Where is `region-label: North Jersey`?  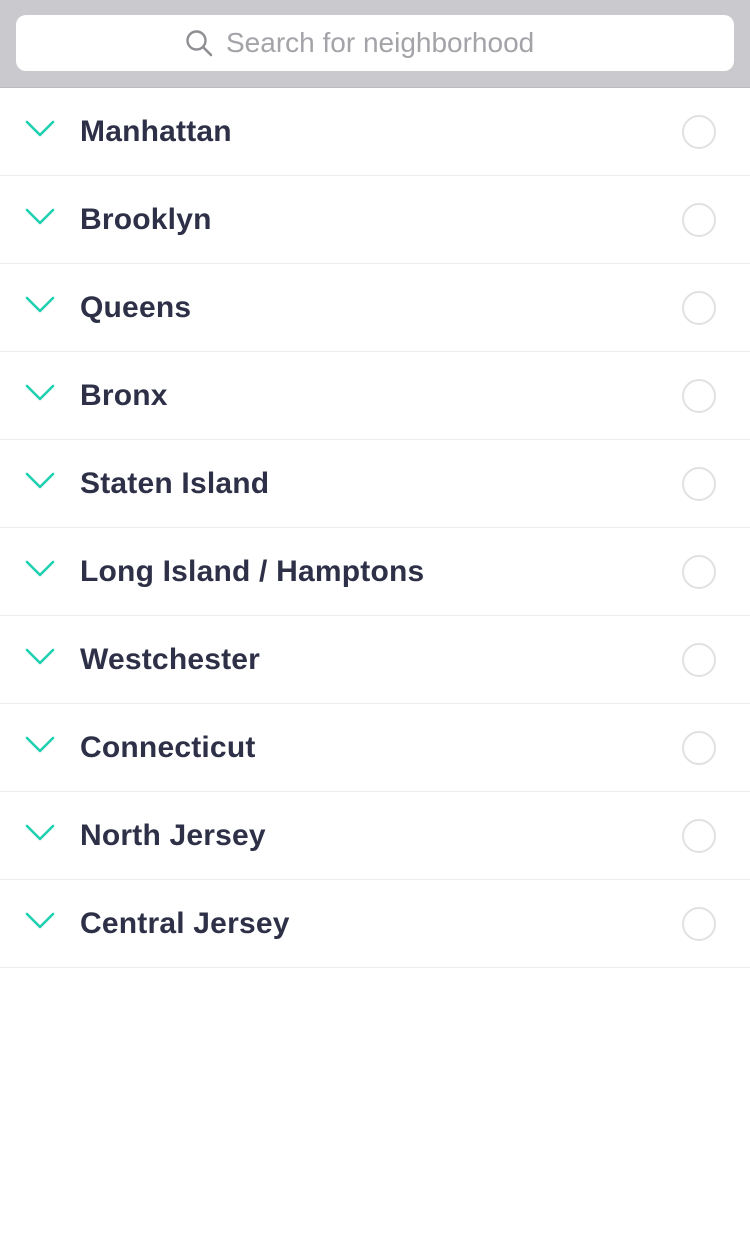 region-label: North Jersey is located at coordinates (173, 835).